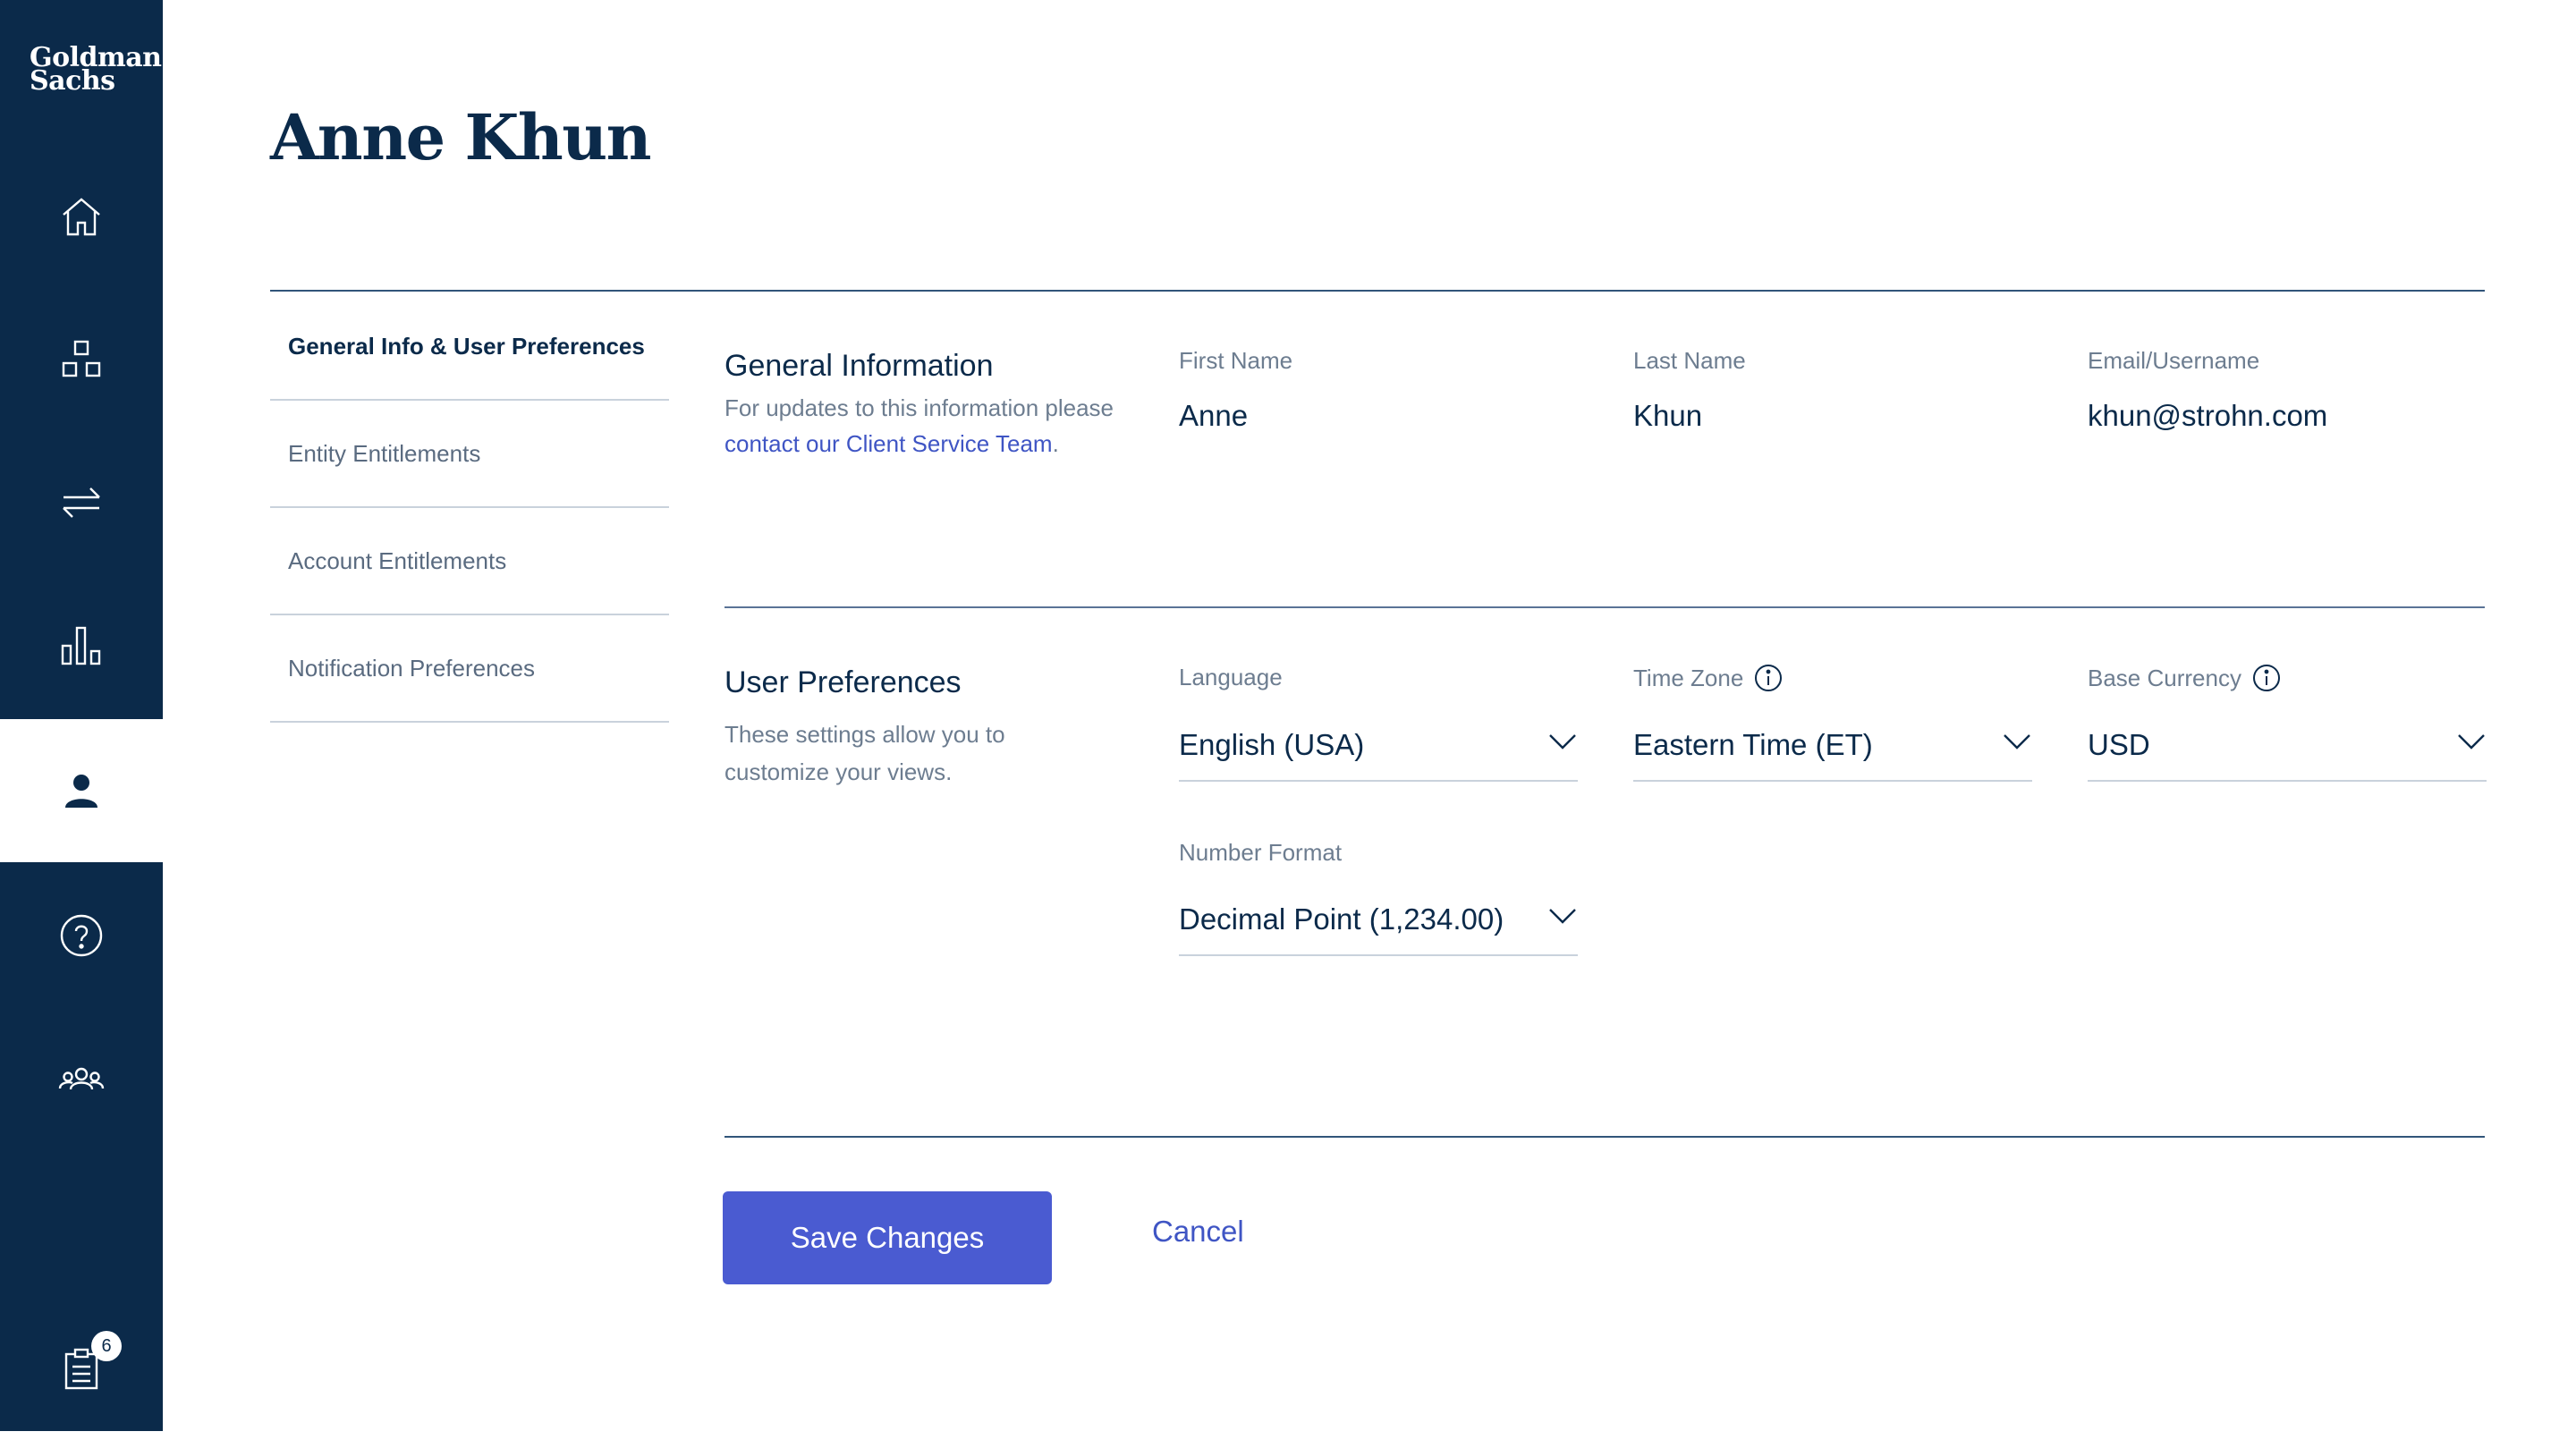 The height and width of the screenshot is (1440, 2576). I want to click on sidebar-item-analytics, so click(81, 645).